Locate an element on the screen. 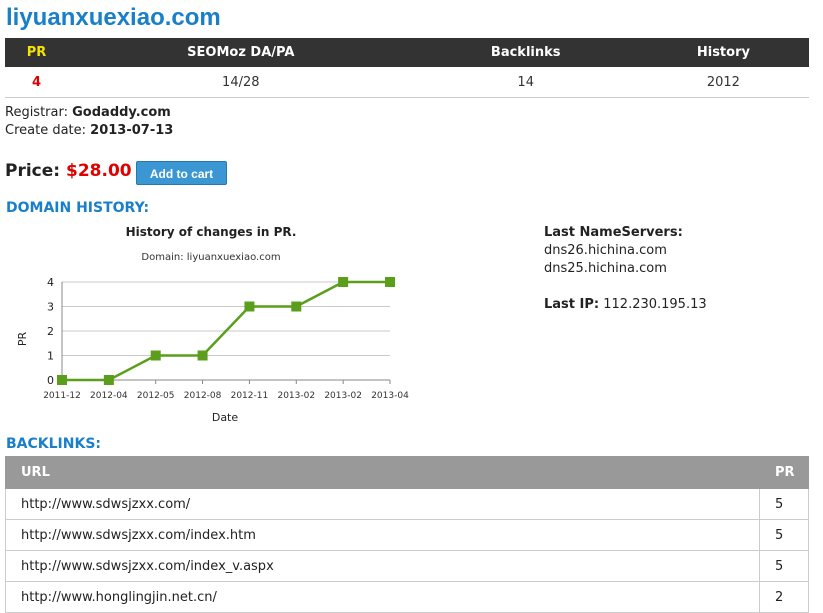  backlinks-header-pr: PR is located at coordinates (784, 472).